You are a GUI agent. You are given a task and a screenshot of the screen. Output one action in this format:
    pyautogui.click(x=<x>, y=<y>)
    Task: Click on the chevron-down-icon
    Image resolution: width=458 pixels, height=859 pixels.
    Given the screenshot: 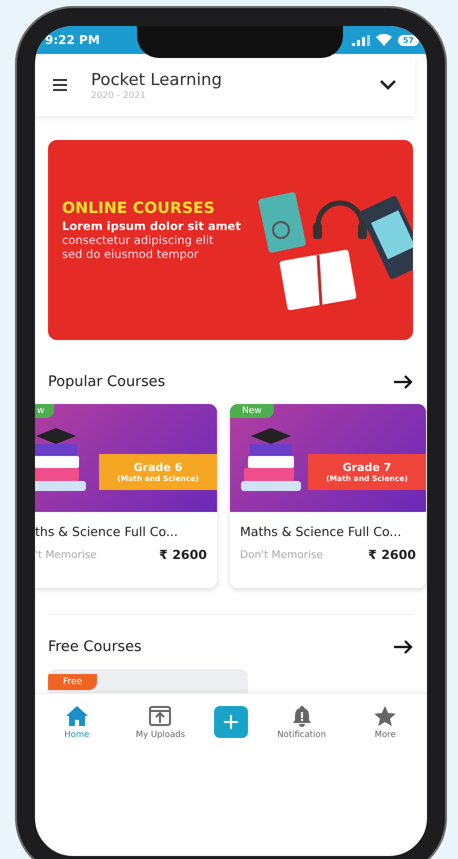 What is the action you would take?
    pyautogui.click(x=388, y=85)
    